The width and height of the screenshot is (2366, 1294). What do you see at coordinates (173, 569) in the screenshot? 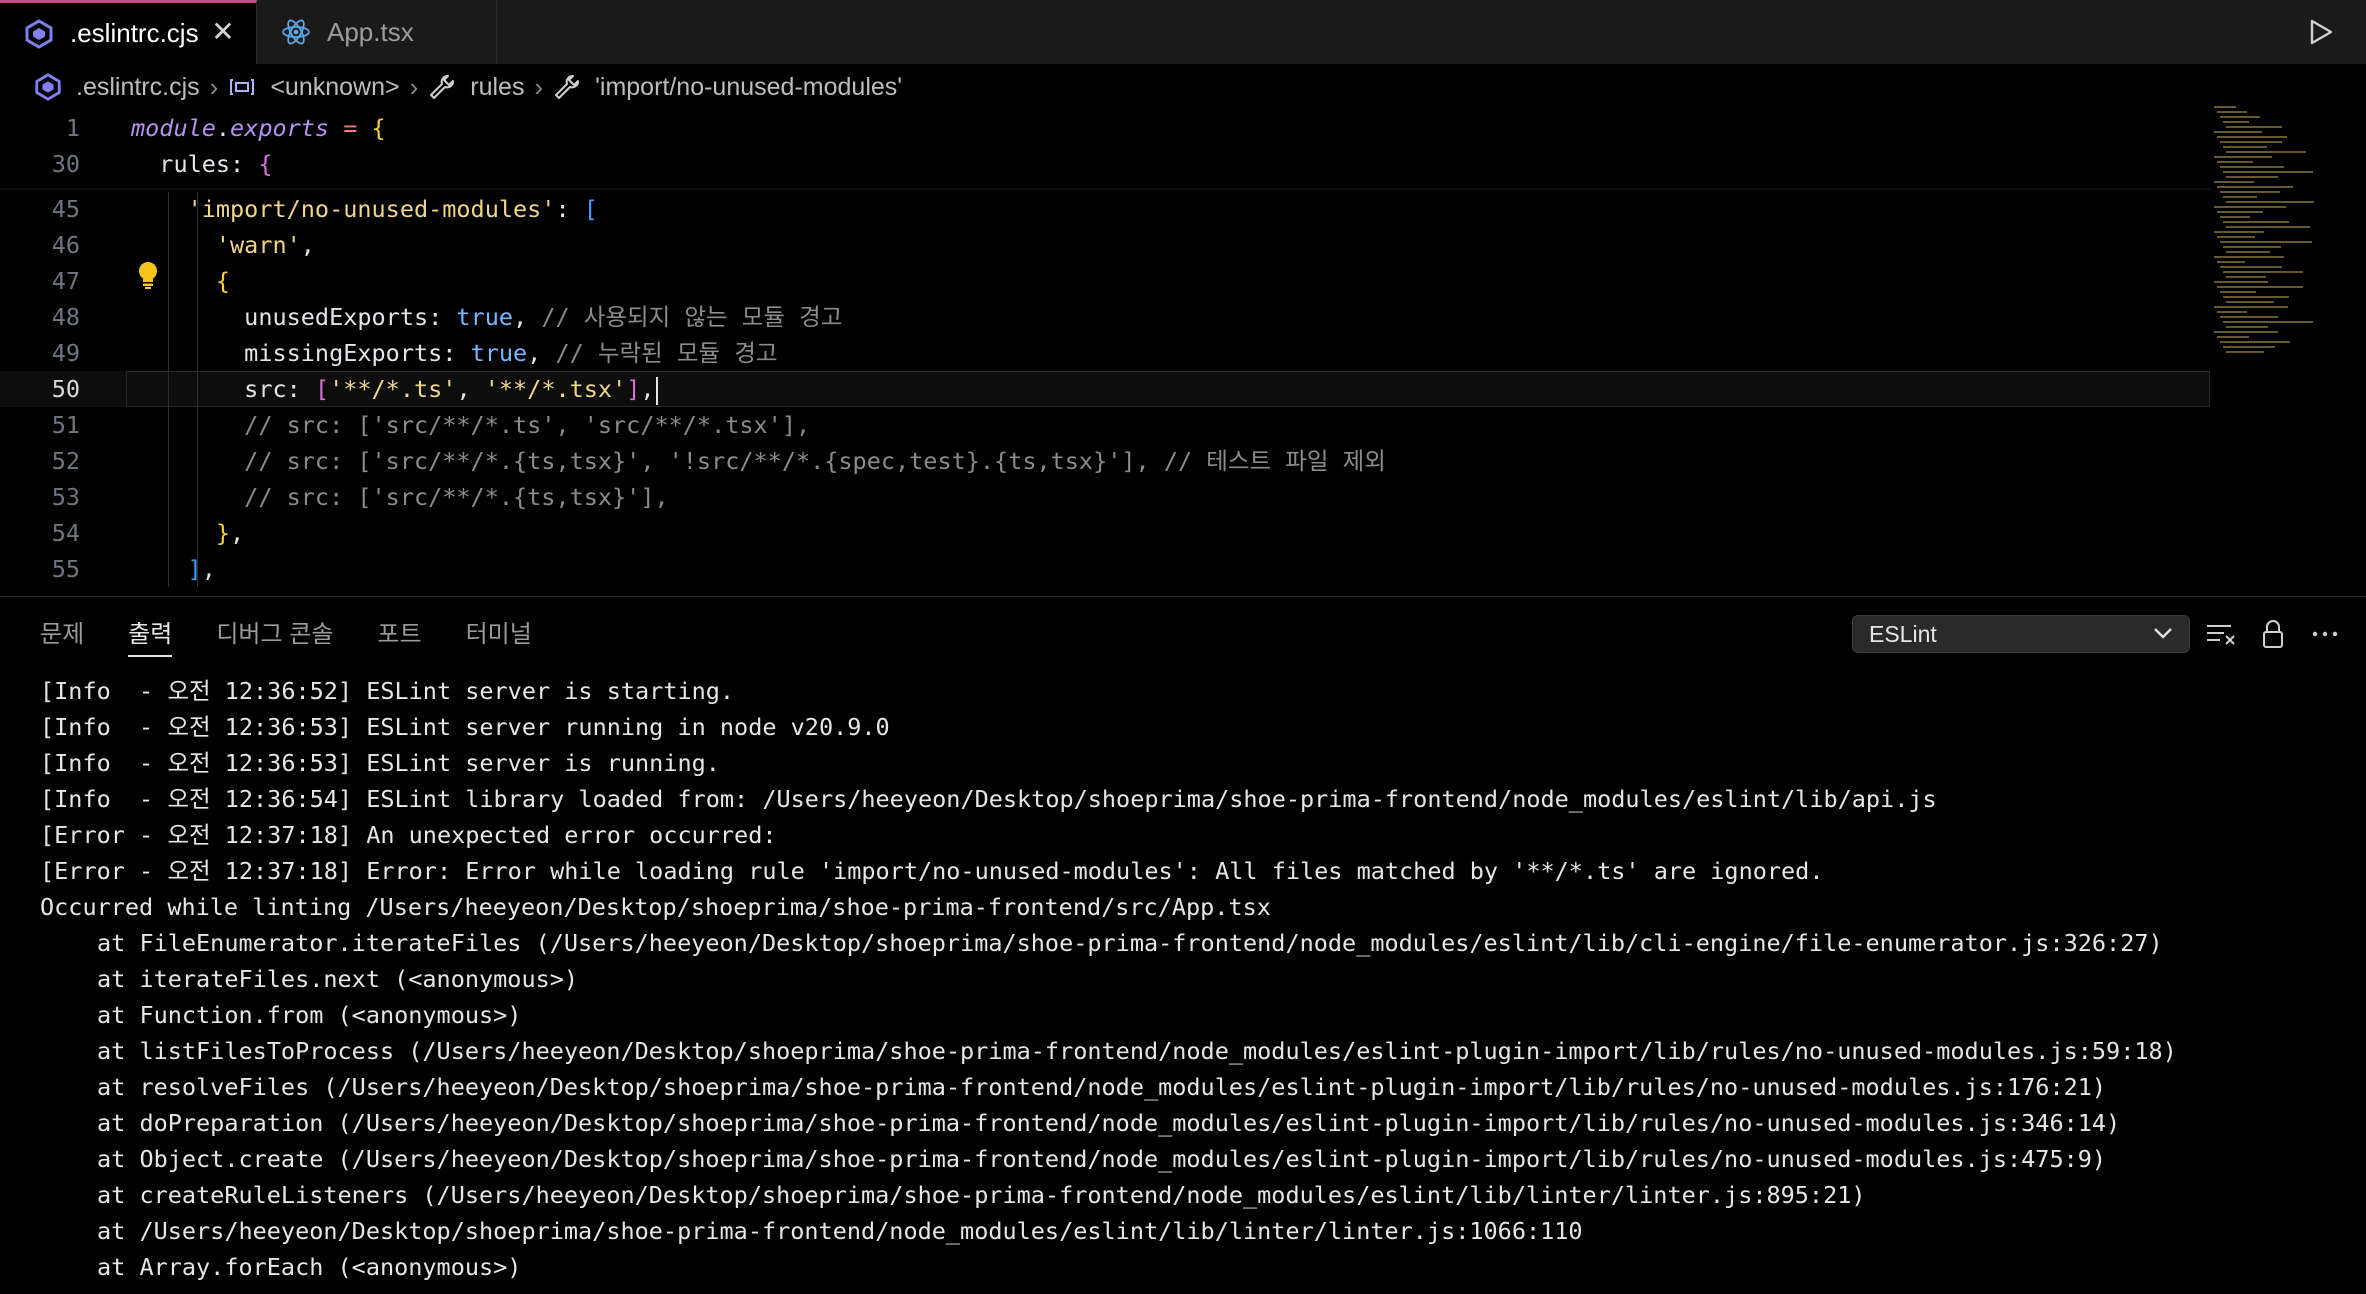
I see `code-text: ],` at bounding box center [173, 569].